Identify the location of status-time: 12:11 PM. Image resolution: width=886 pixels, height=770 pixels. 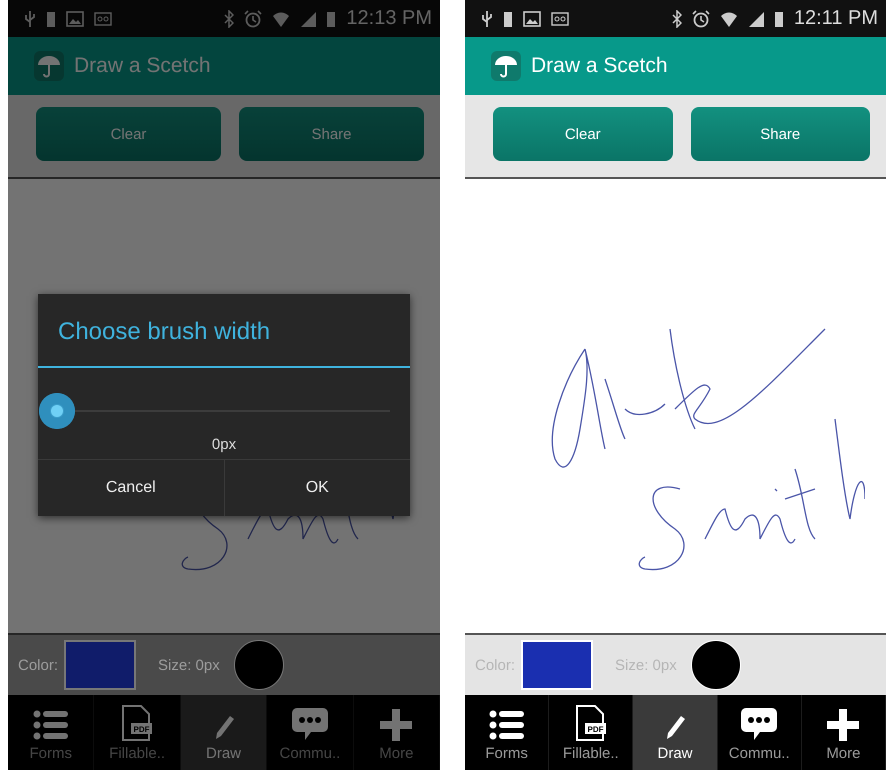
(836, 18).